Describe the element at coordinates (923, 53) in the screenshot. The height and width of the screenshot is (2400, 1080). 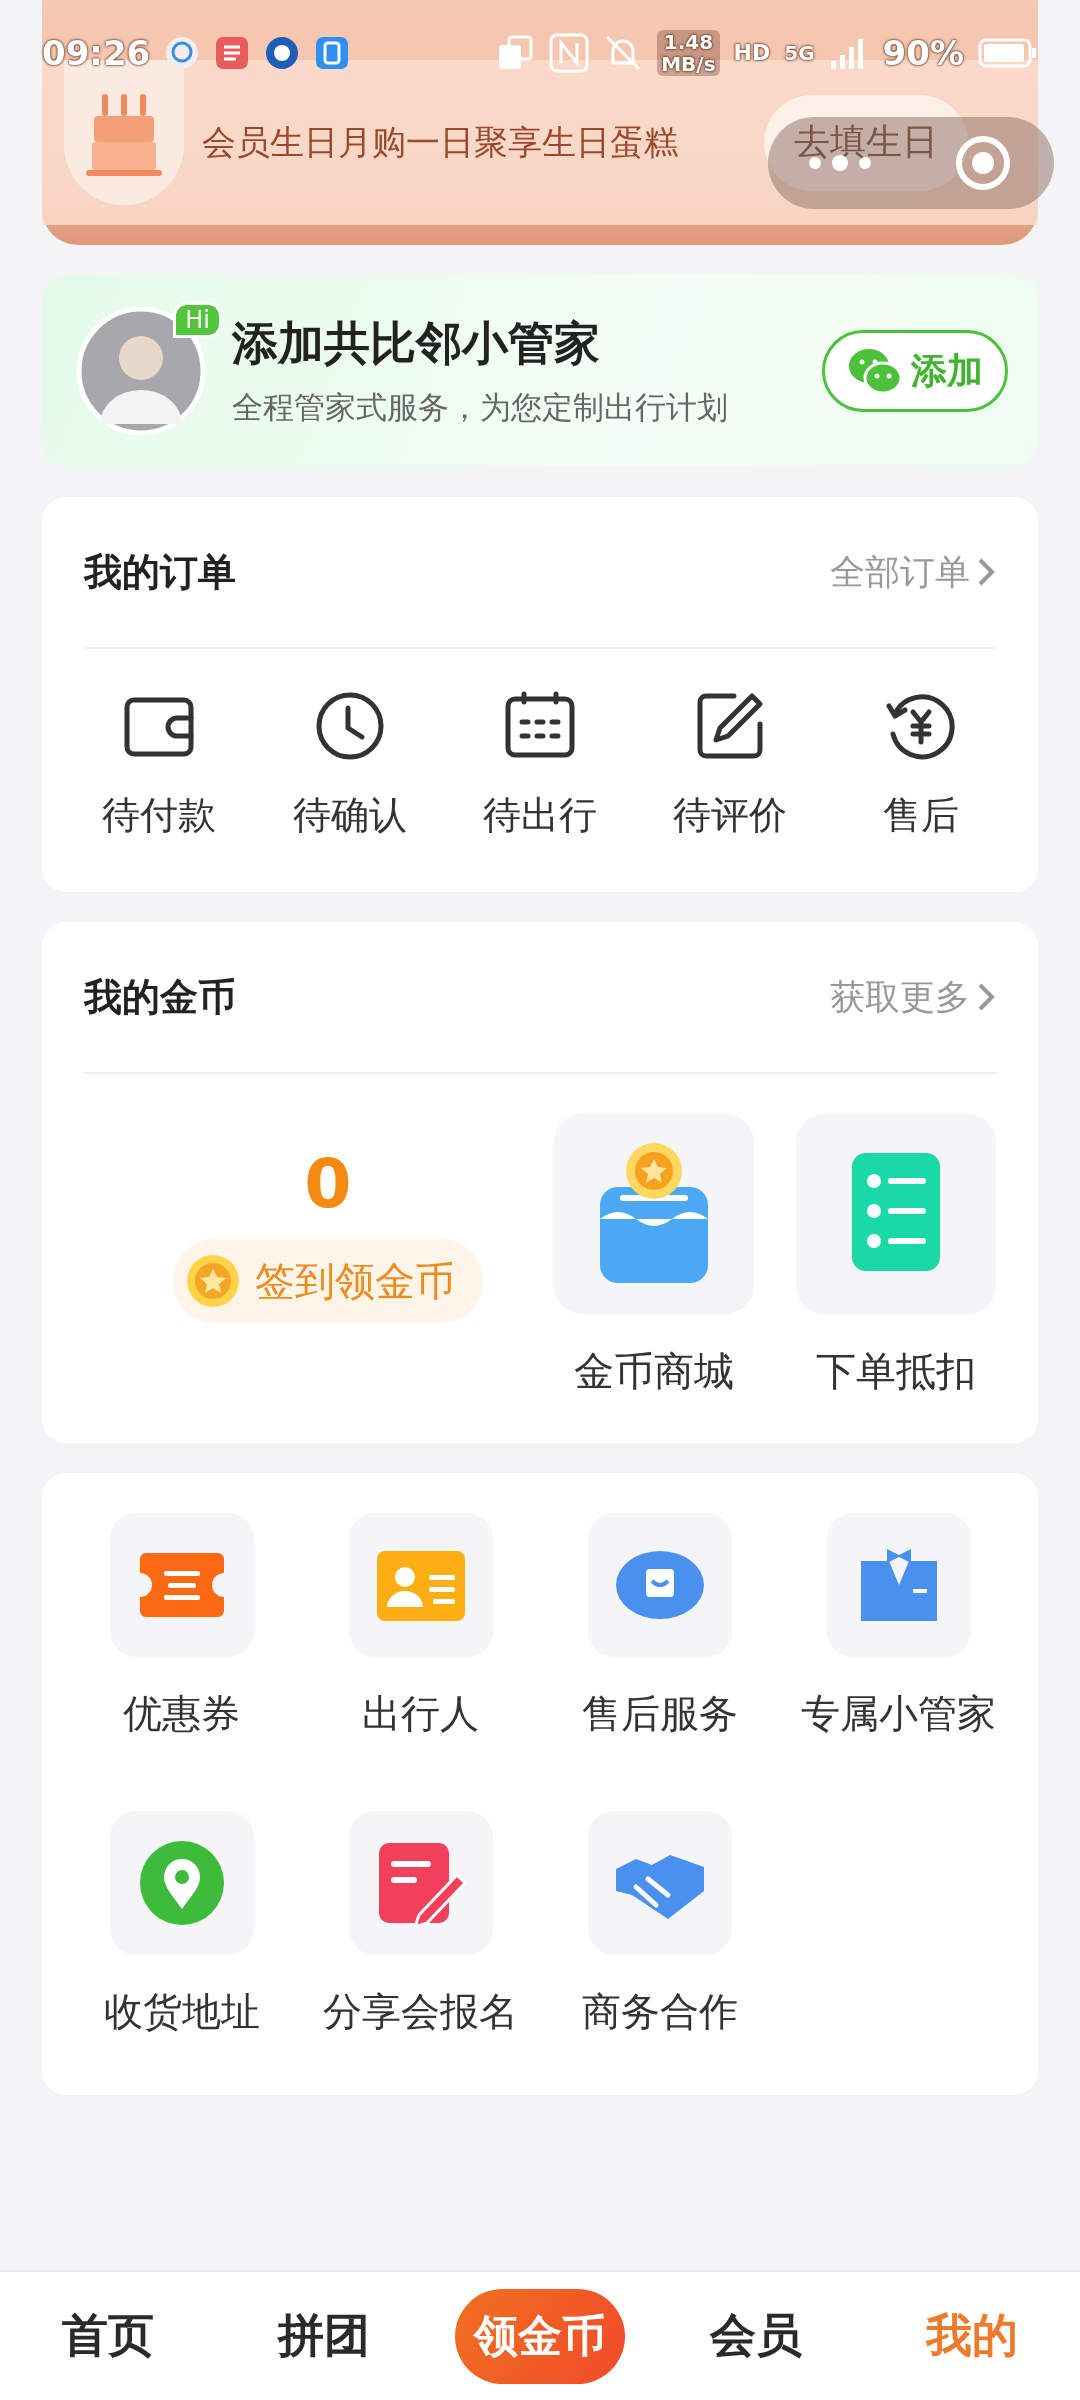
I see `battery-percent: 90%` at that location.